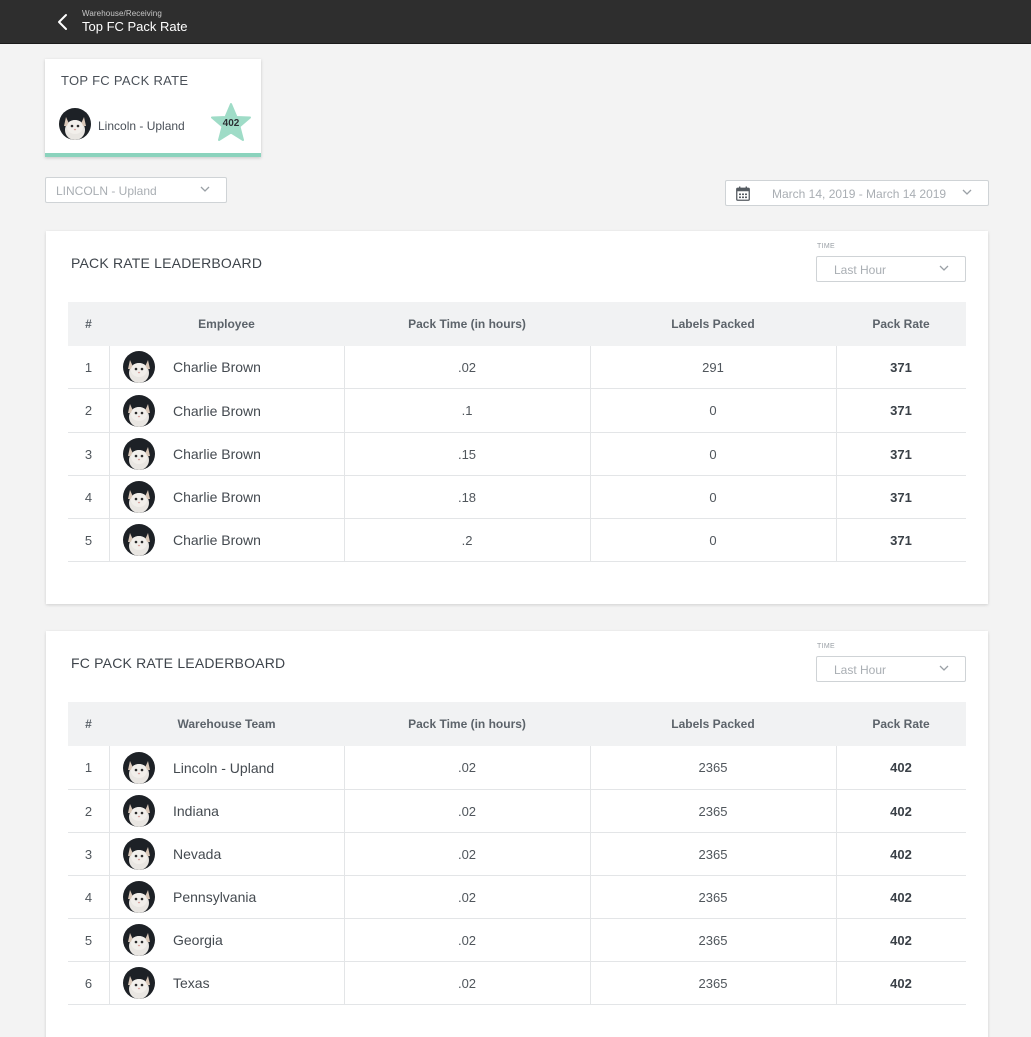 The width and height of the screenshot is (1031, 1037). Describe the element at coordinates (198, 940) in the screenshot. I see `name-text: Georgia` at that location.